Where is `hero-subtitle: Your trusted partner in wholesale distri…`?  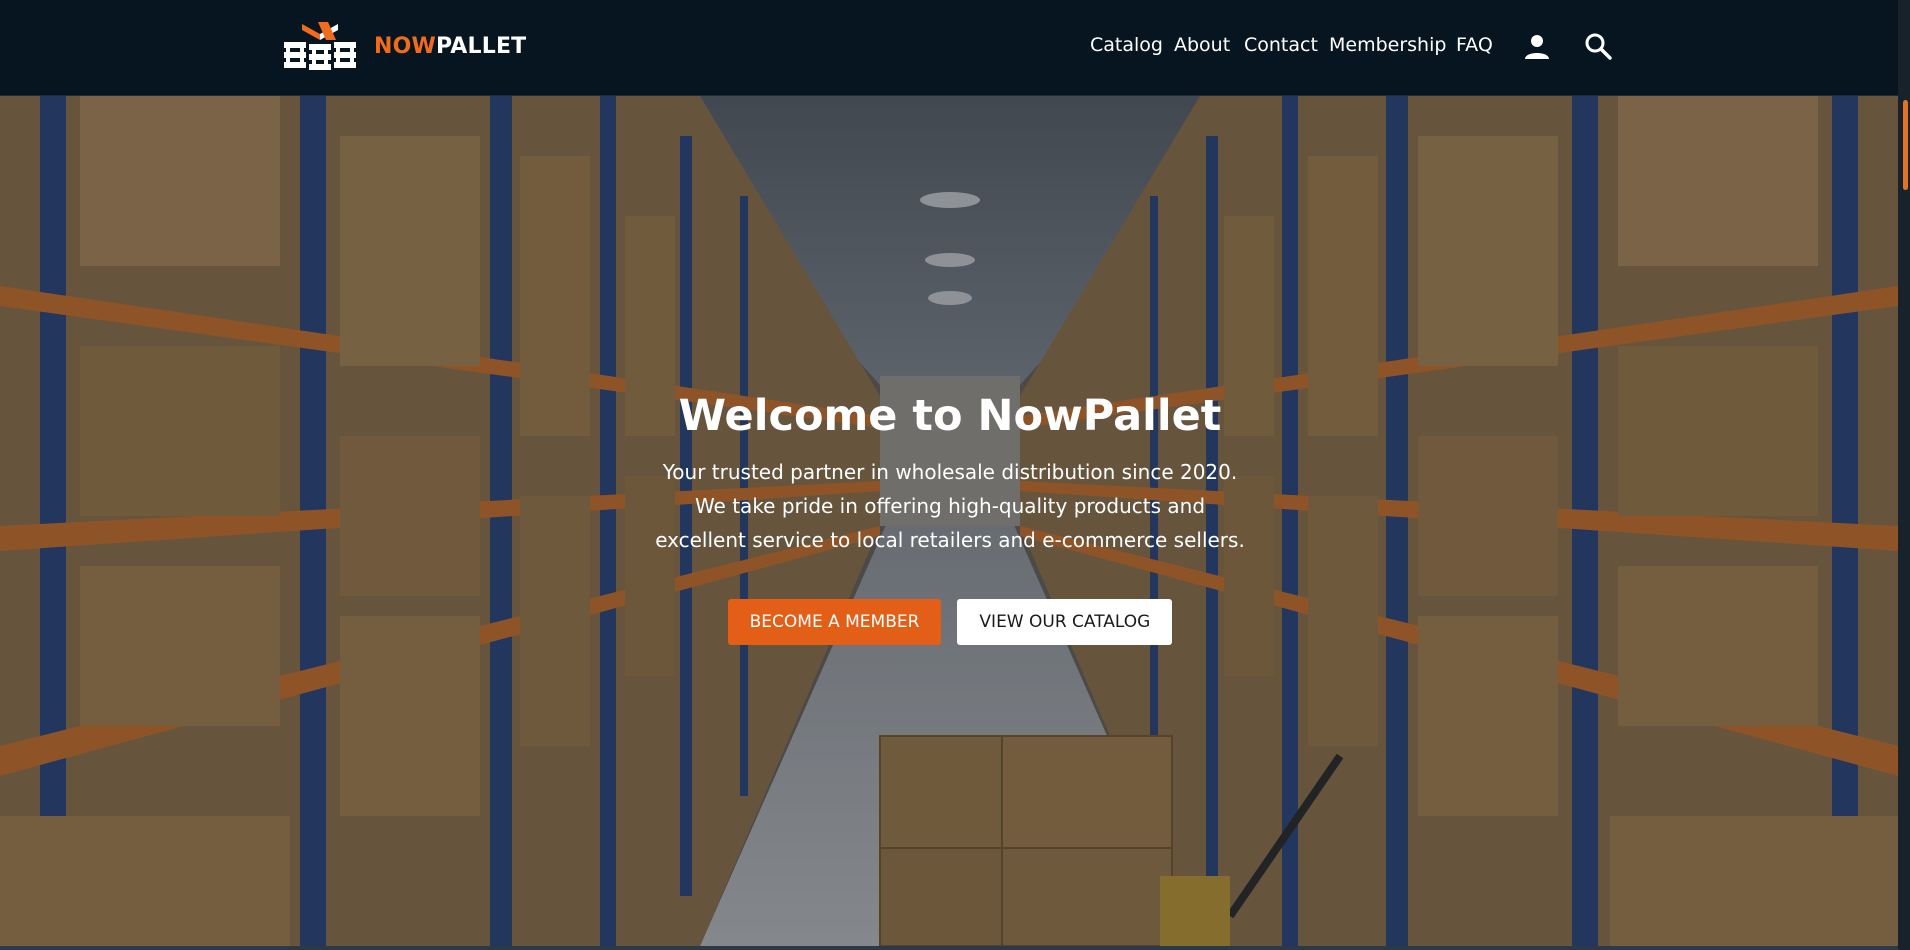 hero-subtitle: Your trusted partner in wholesale distri… is located at coordinates (950, 506).